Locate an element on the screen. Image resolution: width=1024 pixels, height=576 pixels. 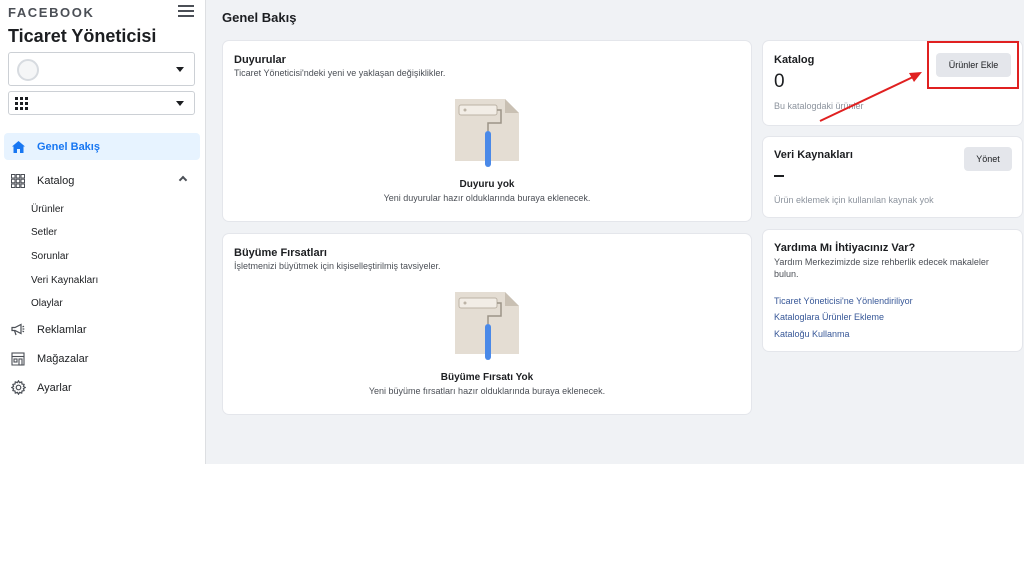
catalog-selector is located at coordinates (101, 103).